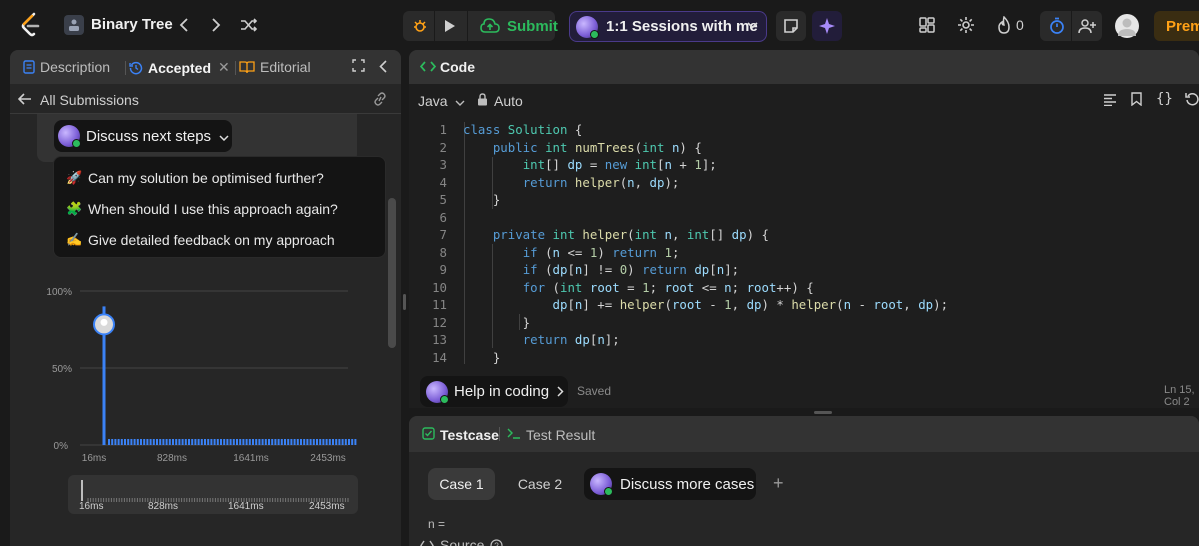 This screenshot has width=1199, height=546. I want to click on notes-button, so click(791, 26).